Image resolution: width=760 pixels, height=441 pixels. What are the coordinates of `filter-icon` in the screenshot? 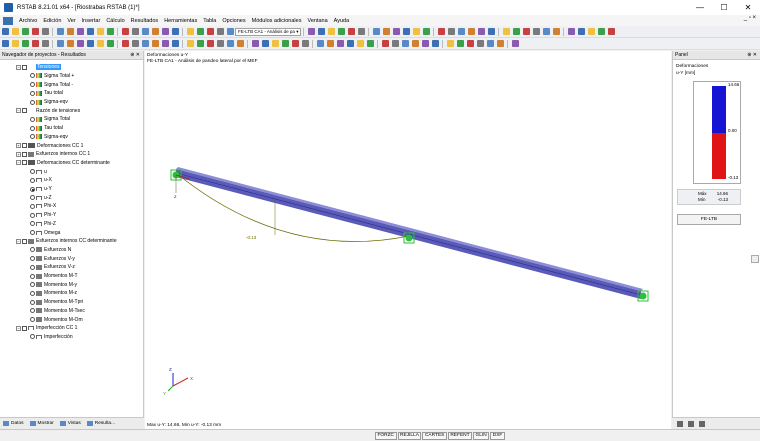 It's located at (691, 423).